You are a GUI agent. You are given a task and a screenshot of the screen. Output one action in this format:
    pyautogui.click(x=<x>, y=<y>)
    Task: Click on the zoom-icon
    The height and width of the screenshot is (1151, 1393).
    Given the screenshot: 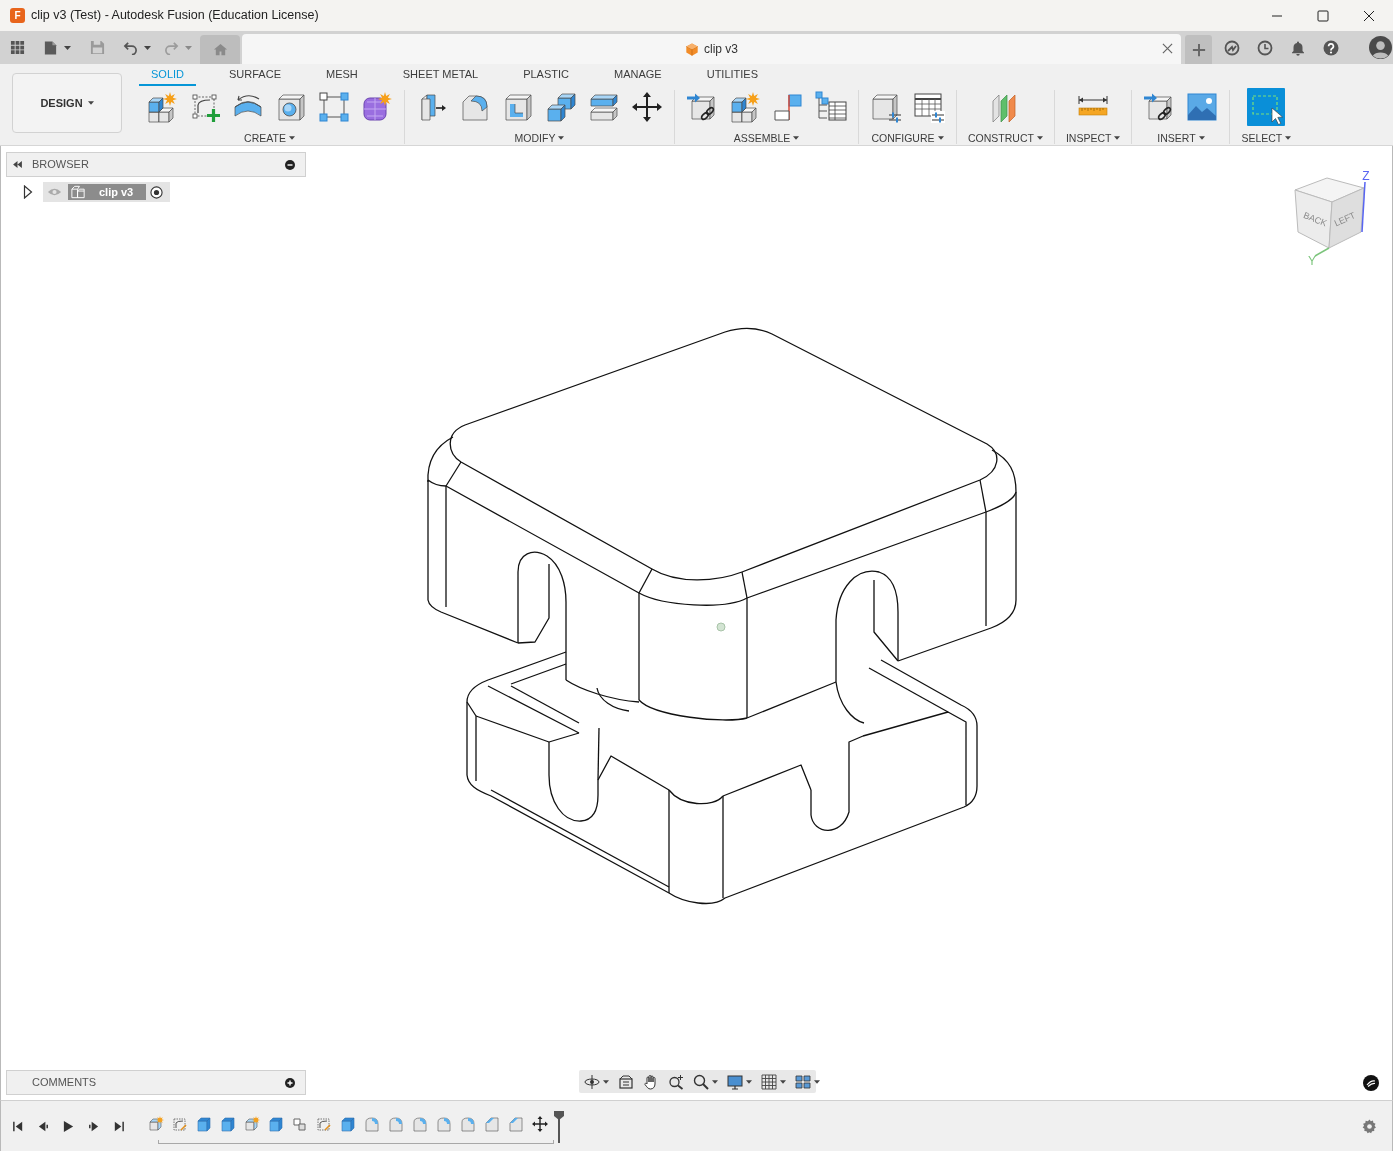 What is the action you would take?
    pyautogui.click(x=701, y=1081)
    